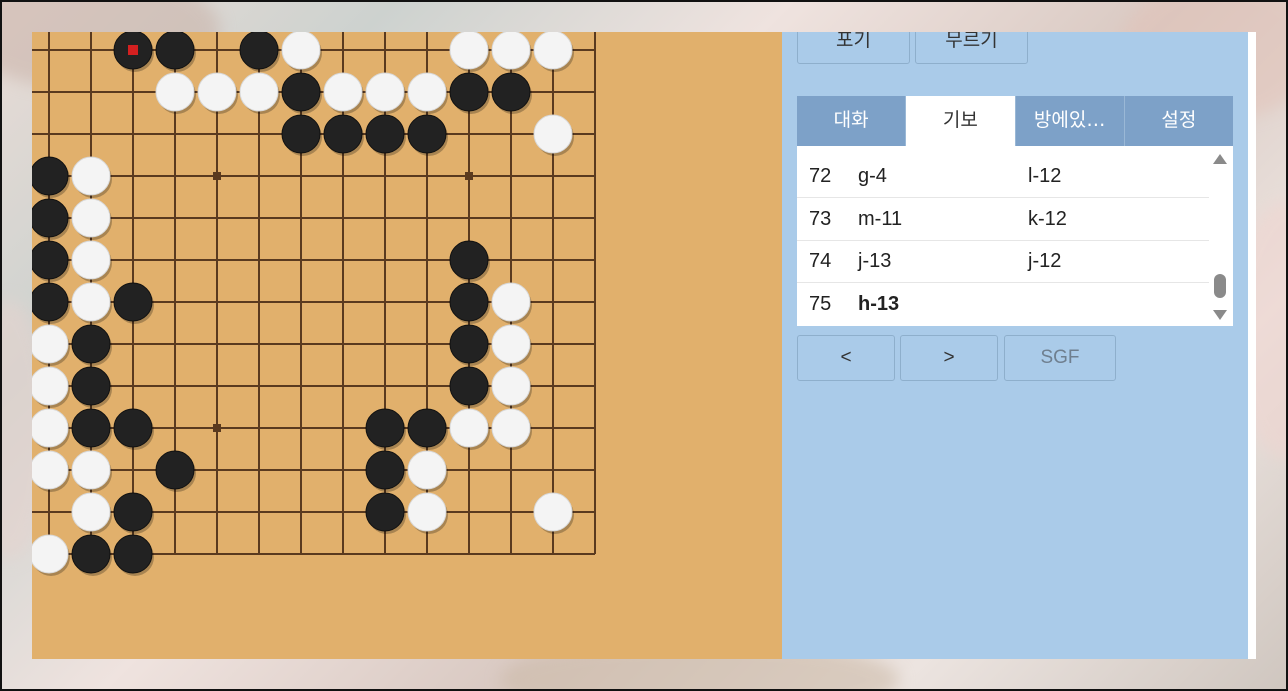 The height and width of the screenshot is (691, 1288). What do you see at coordinates (949, 358) in the screenshot?
I see `next-move-button: >` at bounding box center [949, 358].